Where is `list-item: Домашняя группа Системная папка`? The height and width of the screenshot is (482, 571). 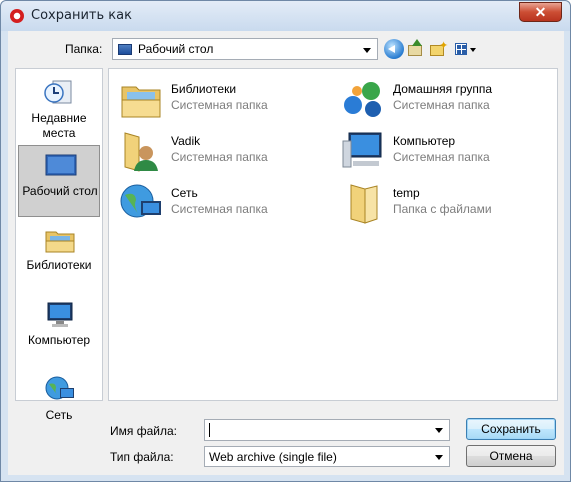 list-item: Домашняя группа Системная папка is located at coordinates (445, 98).